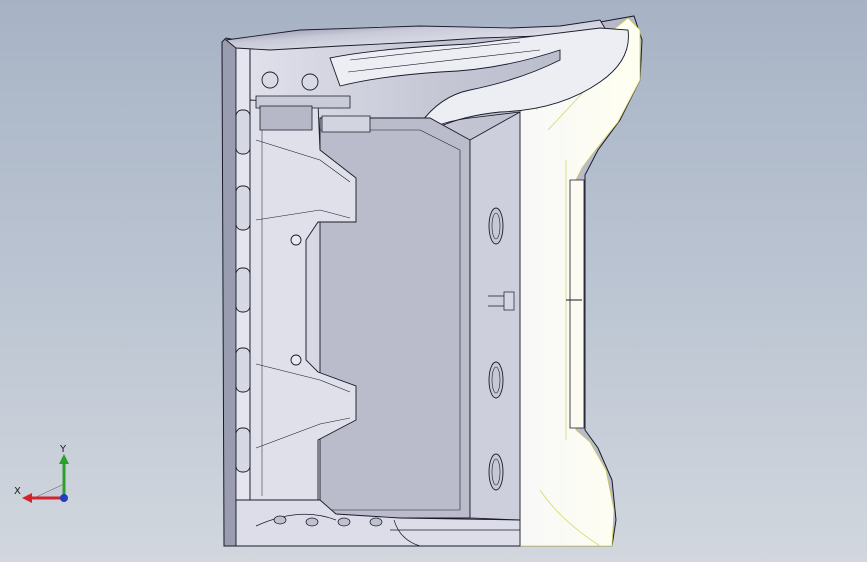 This screenshot has width=867, height=562. I want to click on triad-plane-shade, so click(49, 491).